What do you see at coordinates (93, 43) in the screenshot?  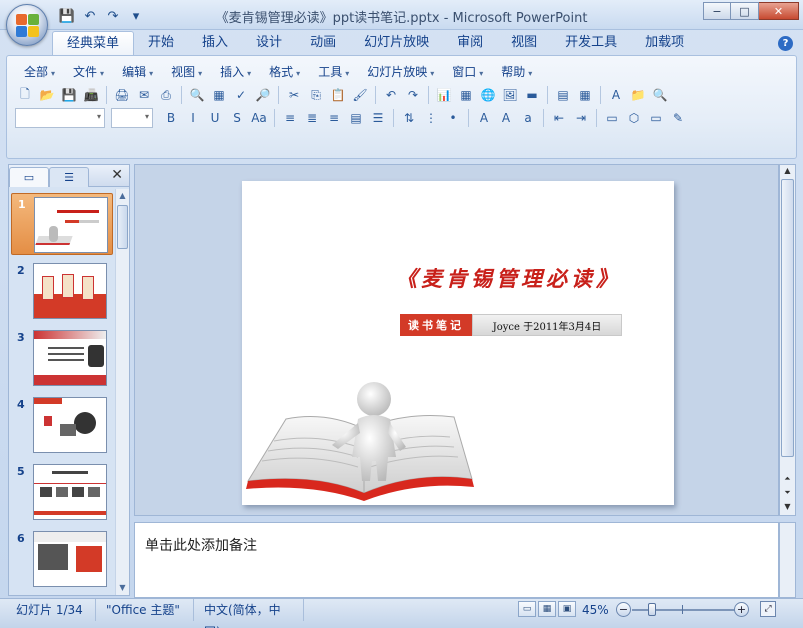 I see `ribbon-tab: 经典菜单` at bounding box center [93, 43].